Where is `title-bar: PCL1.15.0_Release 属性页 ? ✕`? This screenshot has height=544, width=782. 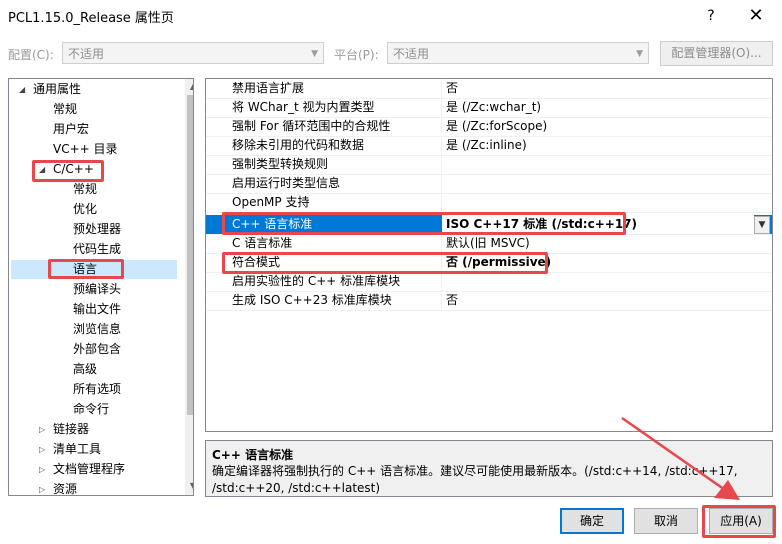 title-bar: PCL1.15.0_Release 属性页 ? ✕ is located at coordinates (391, 16).